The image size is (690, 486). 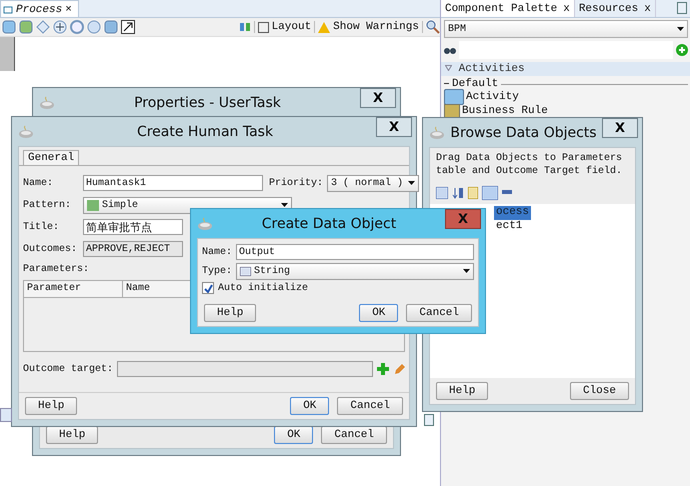 What do you see at coordinates (615, 8) in the screenshot?
I see `panel-tab: Resources x` at bounding box center [615, 8].